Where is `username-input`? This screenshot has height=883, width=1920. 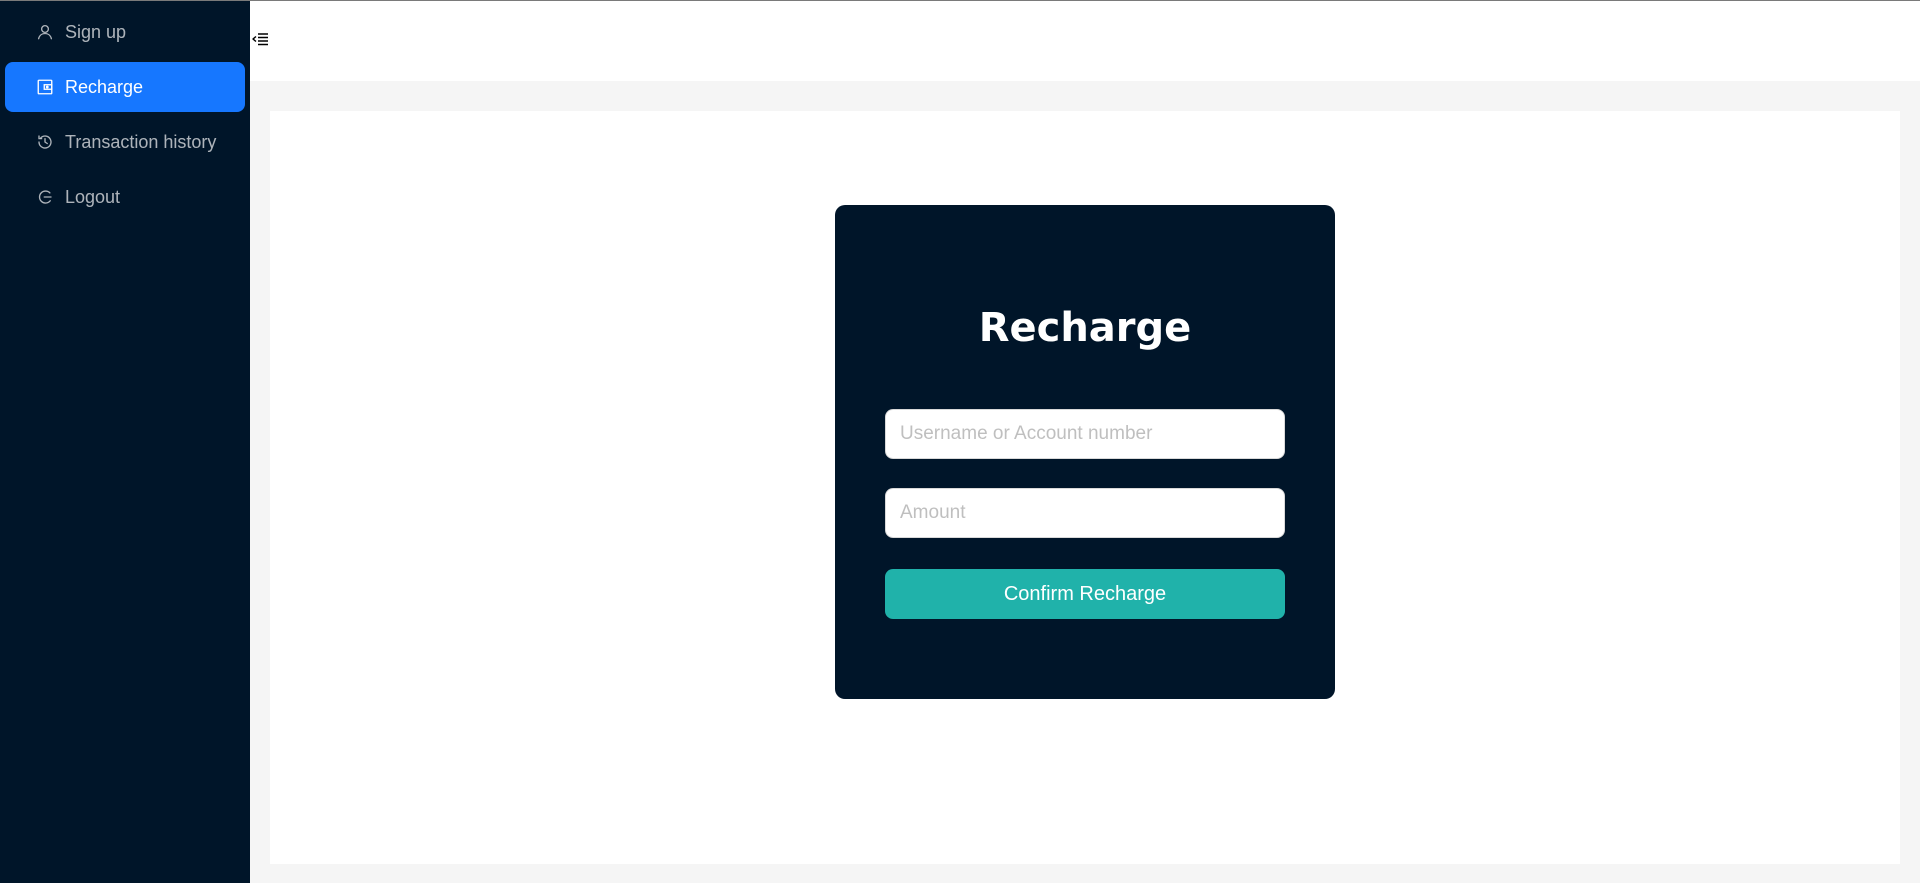 username-input is located at coordinates (1085, 434).